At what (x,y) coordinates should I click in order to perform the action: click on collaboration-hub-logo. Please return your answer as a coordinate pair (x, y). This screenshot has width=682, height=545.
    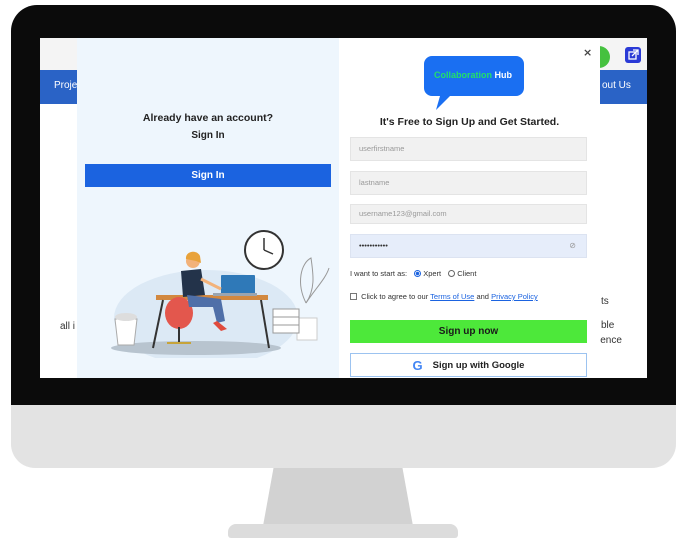
    Looking at the image, I should click on (474, 83).